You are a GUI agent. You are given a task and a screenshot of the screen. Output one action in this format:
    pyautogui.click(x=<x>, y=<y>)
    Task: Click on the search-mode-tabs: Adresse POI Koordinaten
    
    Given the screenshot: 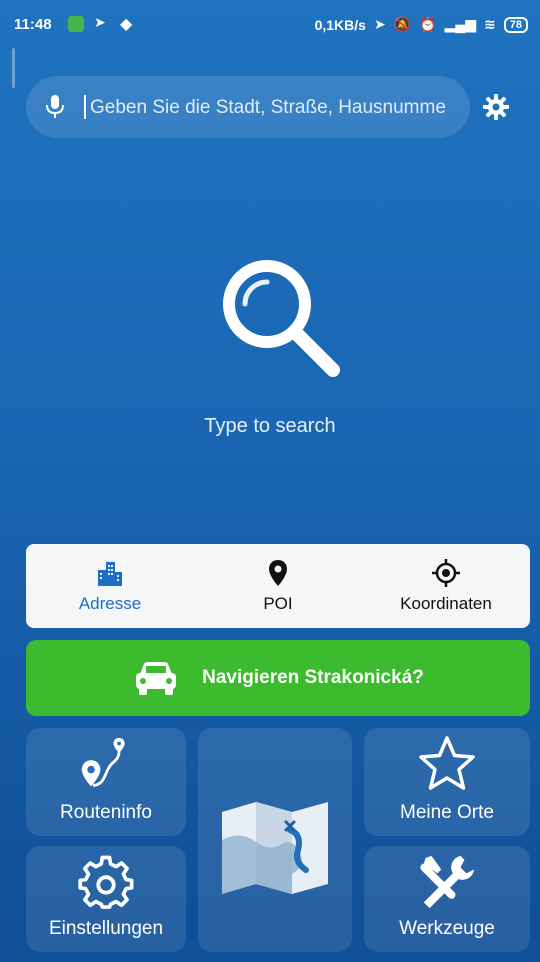 What is the action you would take?
    pyautogui.click(x=278, y=586)
    